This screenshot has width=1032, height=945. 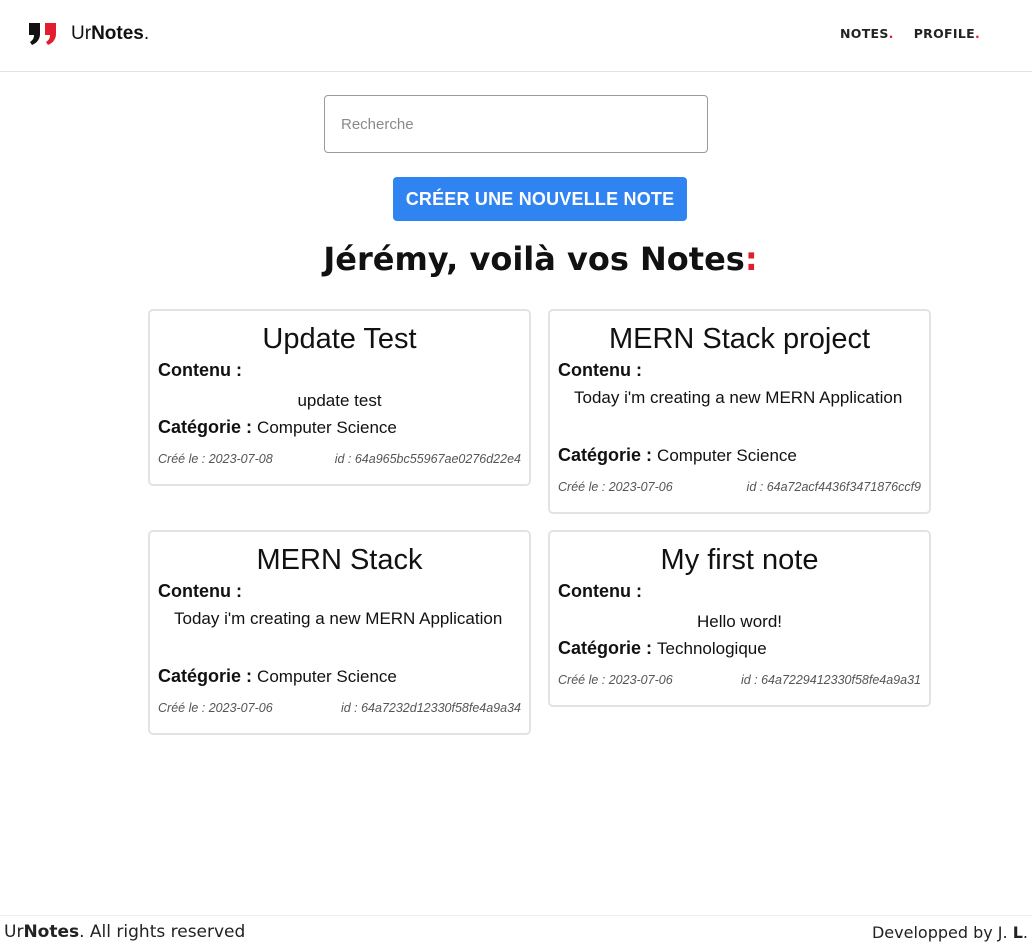 I want to click on create-note-button: CRÉER UNE NOUVELLE NOTE, so click(x=540, y=199).